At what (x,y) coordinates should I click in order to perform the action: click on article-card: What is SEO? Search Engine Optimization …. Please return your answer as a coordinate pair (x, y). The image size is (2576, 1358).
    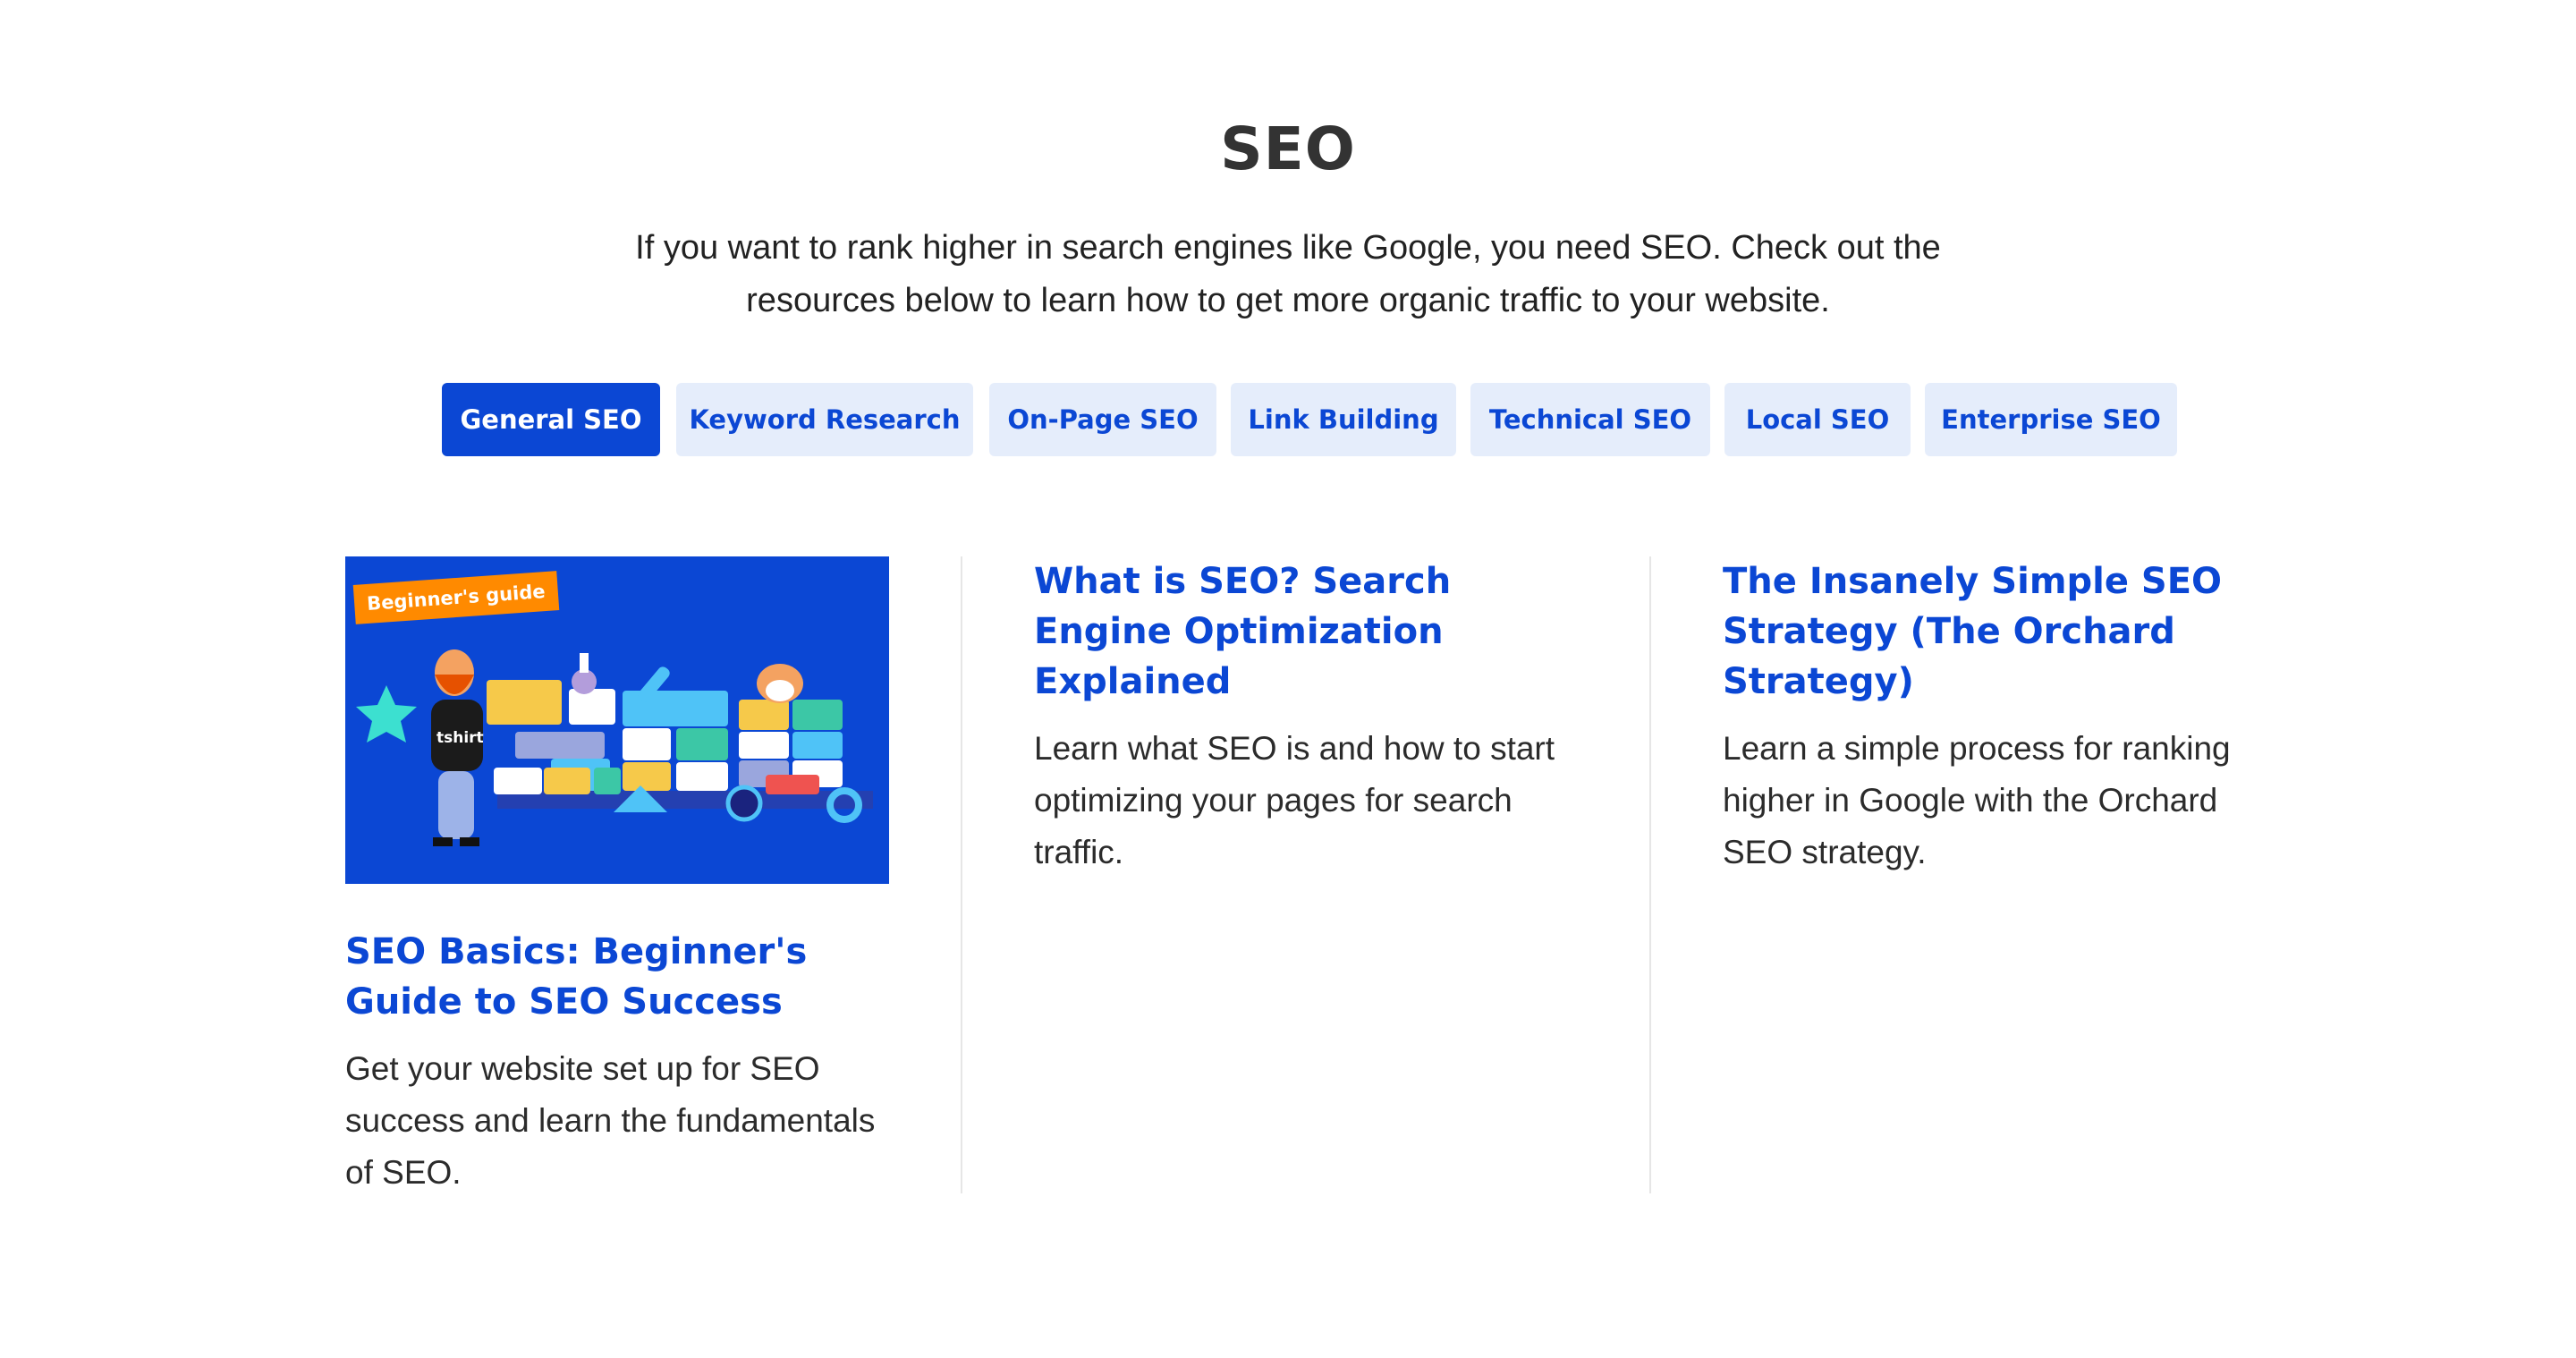
    Looking at the image, I should click on (1311, 717).